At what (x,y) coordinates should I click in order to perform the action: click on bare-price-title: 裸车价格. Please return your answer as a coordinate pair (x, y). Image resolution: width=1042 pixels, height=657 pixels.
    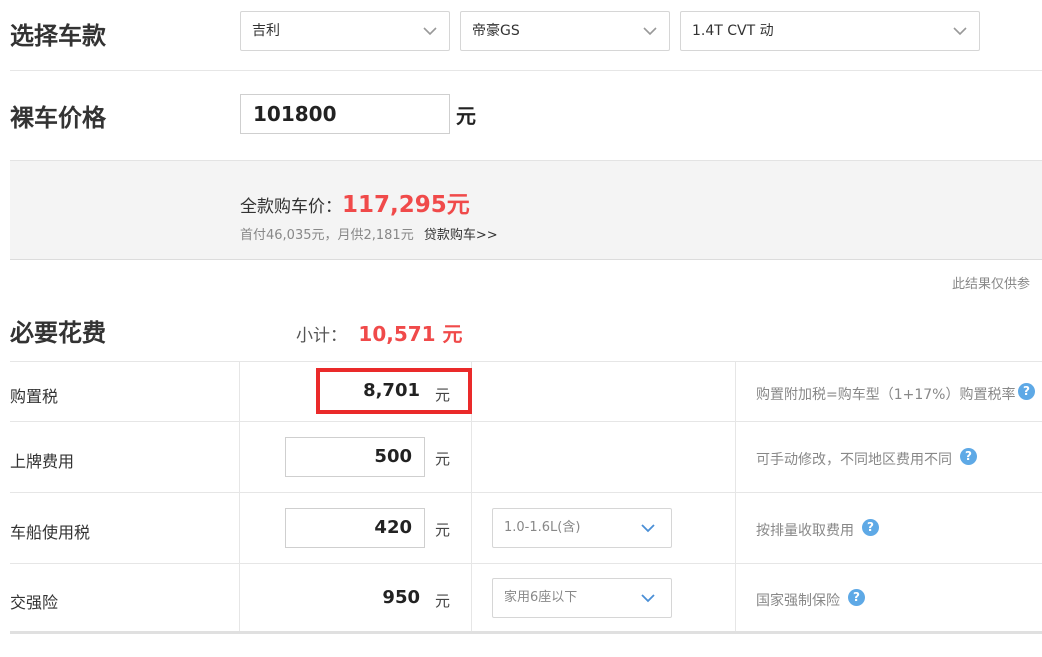
    Looking at the image, I should click on (58, 118).